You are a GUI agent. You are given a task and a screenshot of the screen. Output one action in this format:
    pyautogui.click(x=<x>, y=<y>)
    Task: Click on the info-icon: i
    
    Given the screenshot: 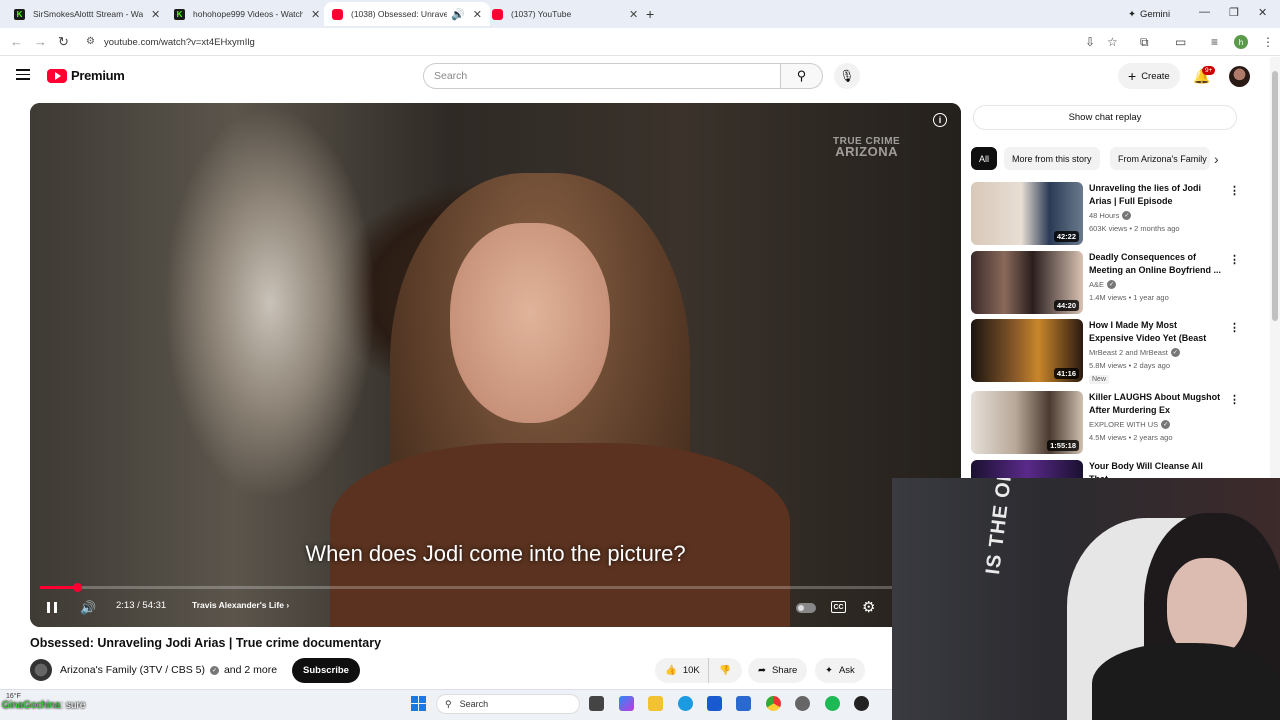 What is the action you would take?
    pyautogui.click(x=940, y=120)
    